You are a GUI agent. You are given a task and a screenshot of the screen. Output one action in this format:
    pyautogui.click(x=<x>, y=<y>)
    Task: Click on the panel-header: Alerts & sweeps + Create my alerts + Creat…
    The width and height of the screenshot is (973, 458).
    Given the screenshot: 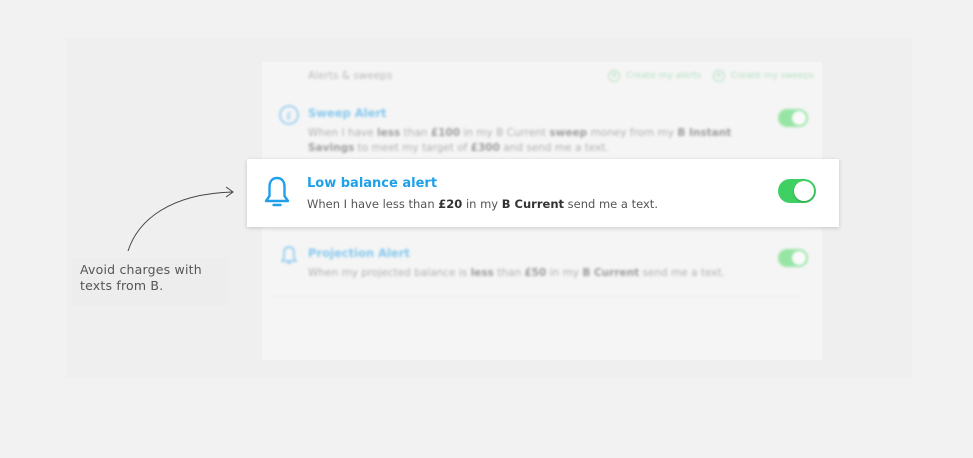 What is the action you would take?
    pyautogui.click(x=563, y=79)
    